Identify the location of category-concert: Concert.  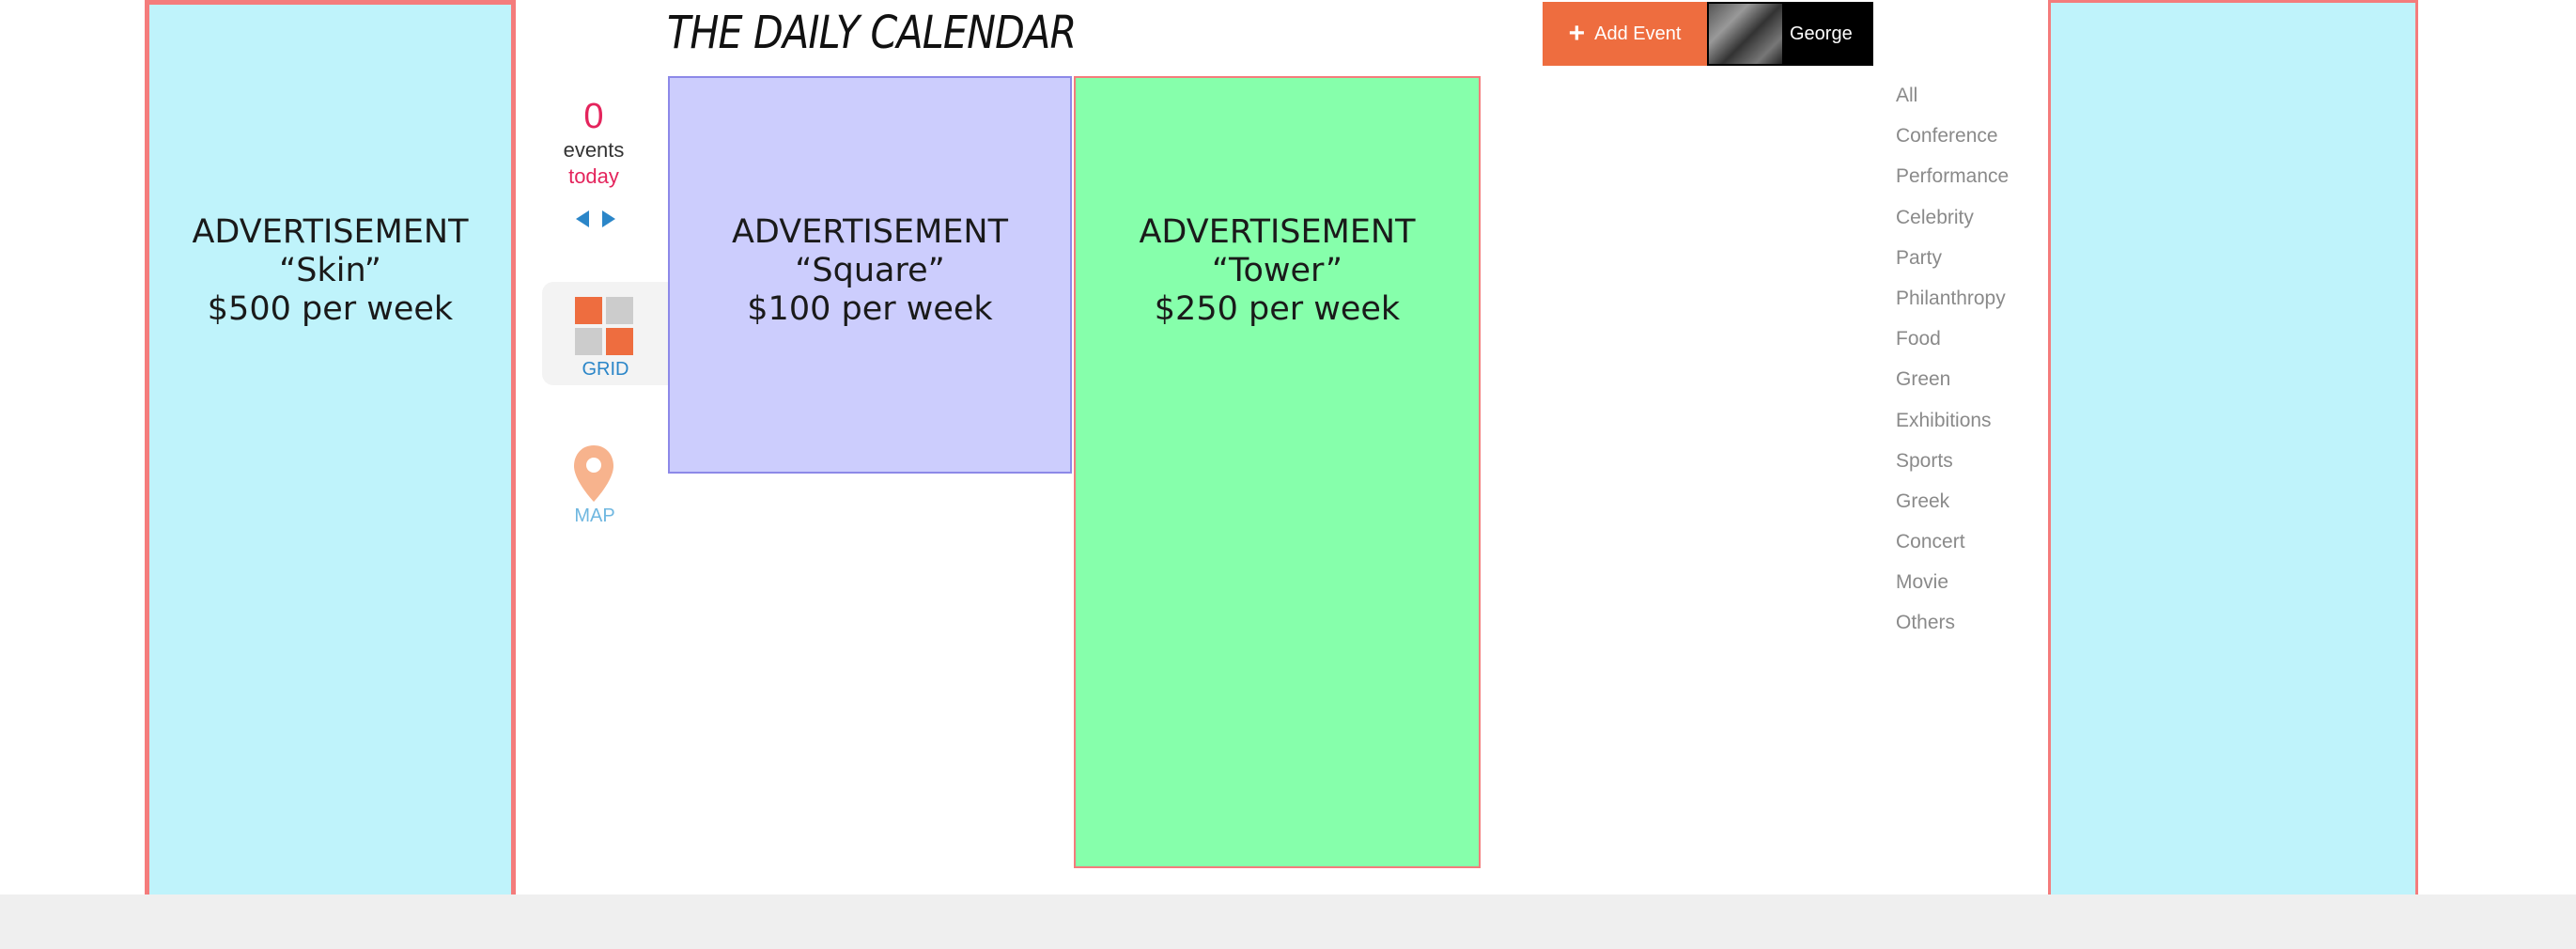
(1953, 546).